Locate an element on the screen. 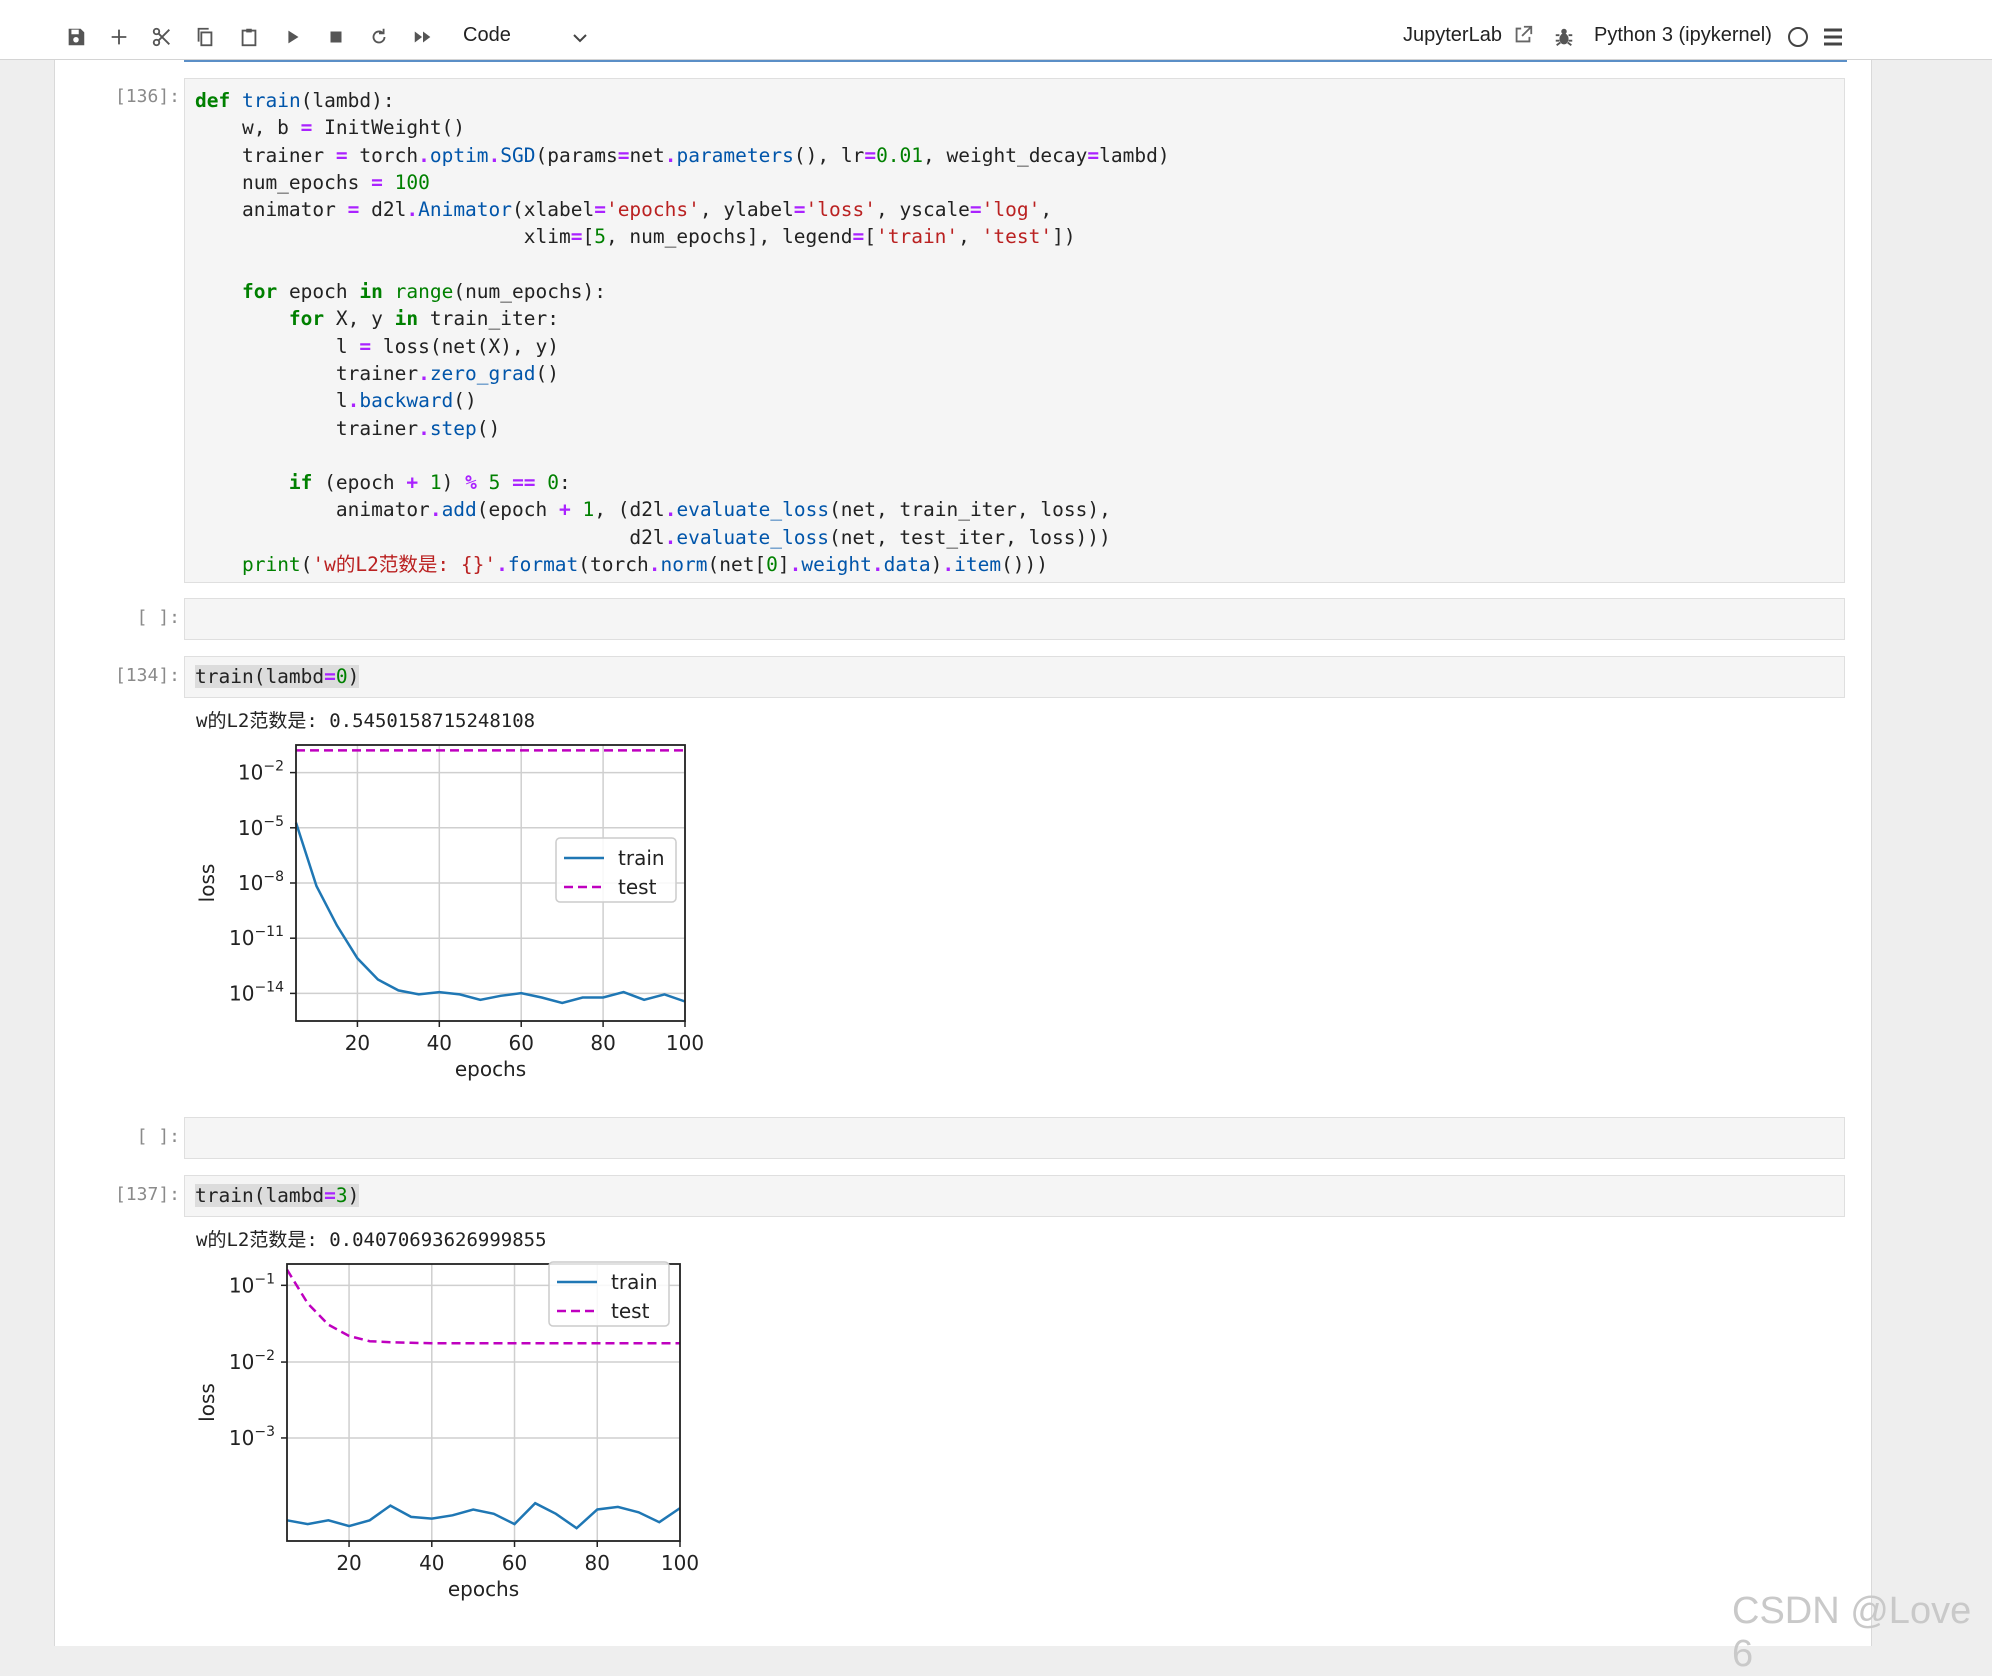 This screenshot has height=1676, width=1992. paste-button is located at coordinates (249, 37).